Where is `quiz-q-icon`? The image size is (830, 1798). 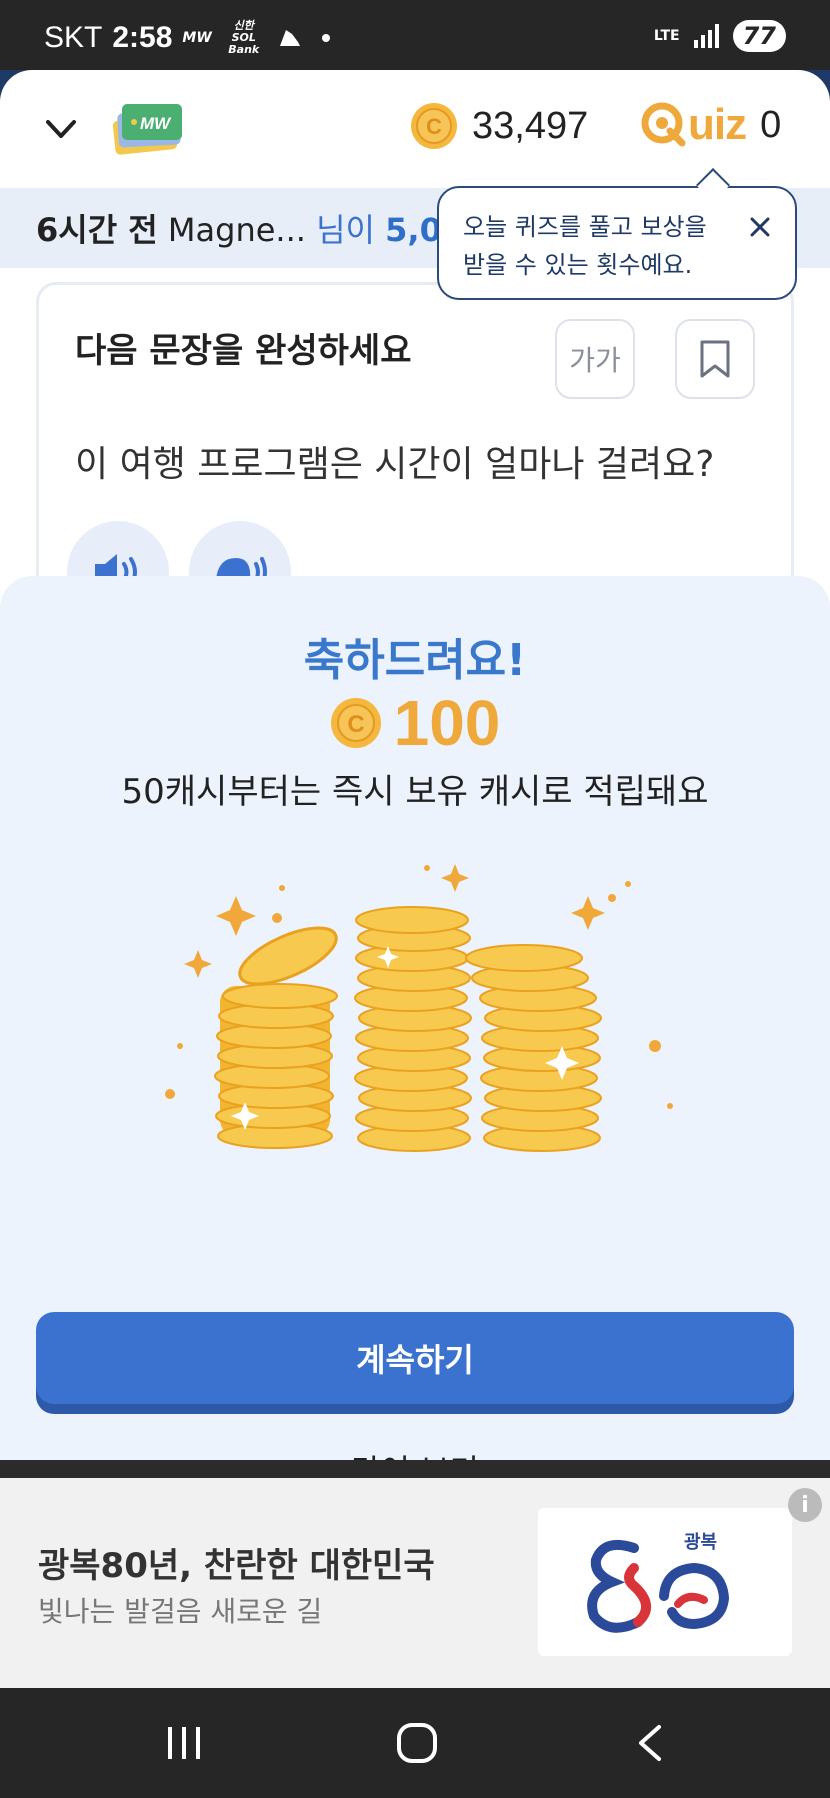
quiz-q-icon is located at coordinates (663, 124).